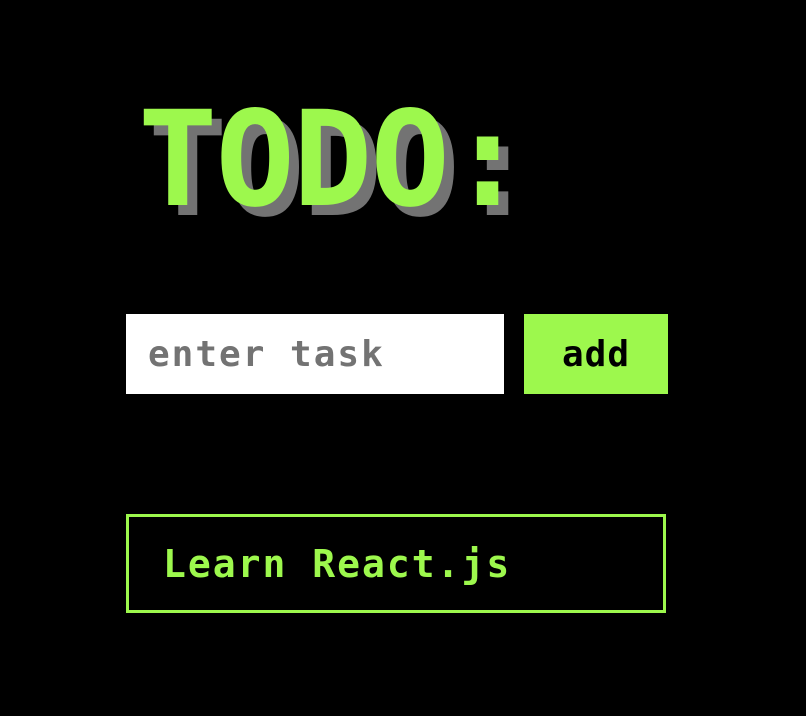 Image resolution: width=806 pixels, height=716 pixels. I want to click on title-container: TODO:, so click(398, 160).